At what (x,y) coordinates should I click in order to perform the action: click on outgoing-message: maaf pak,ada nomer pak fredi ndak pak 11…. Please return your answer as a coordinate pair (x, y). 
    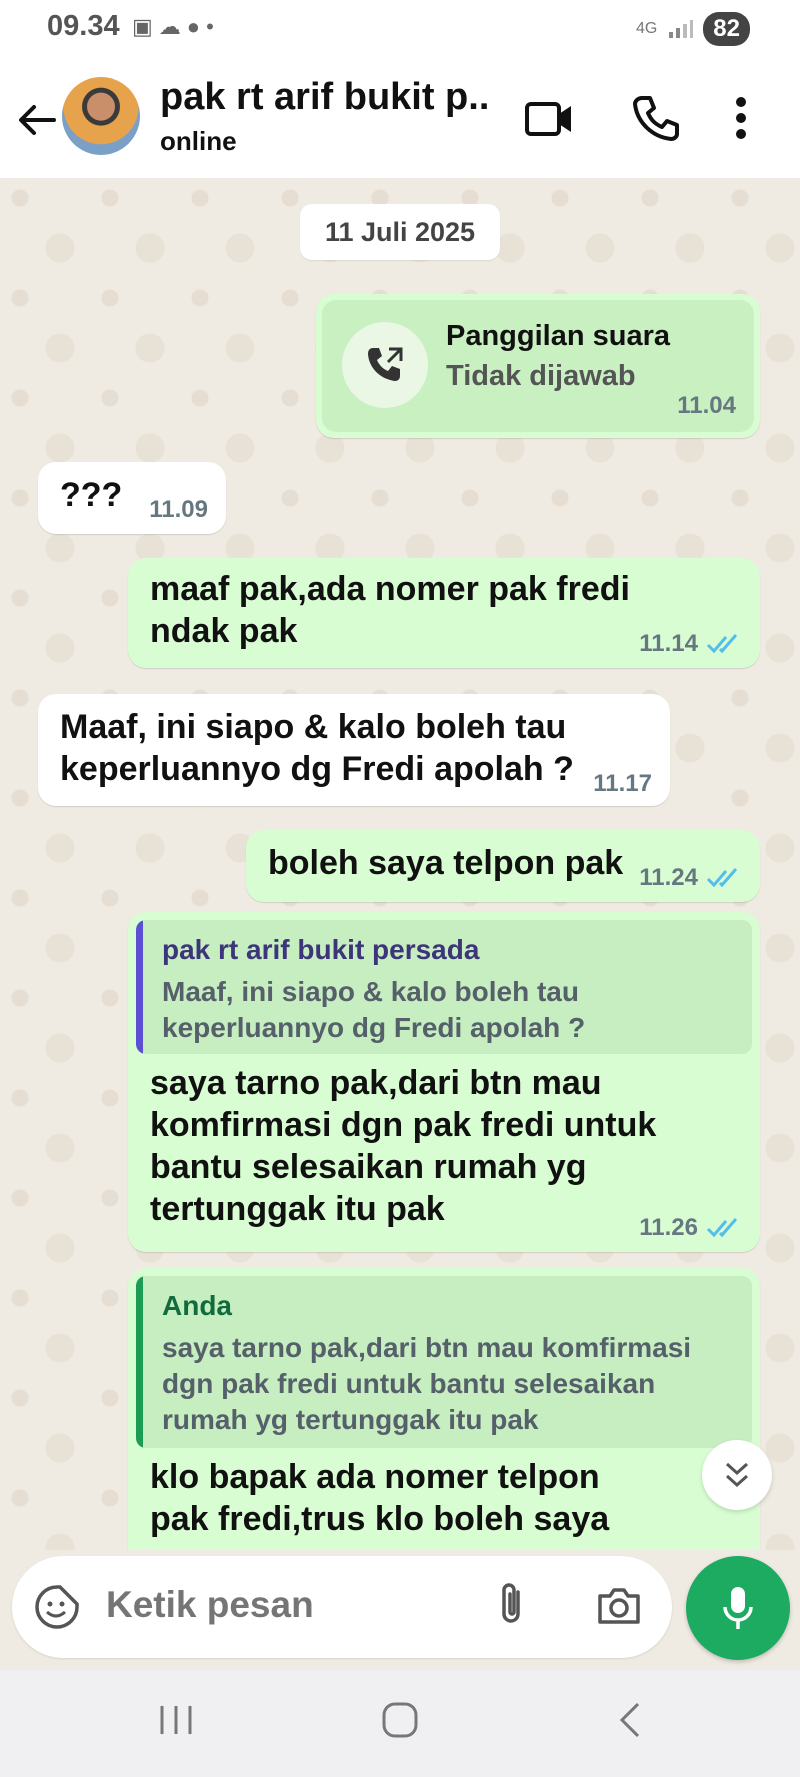
    Looking at the image, I should click on (444, 613).